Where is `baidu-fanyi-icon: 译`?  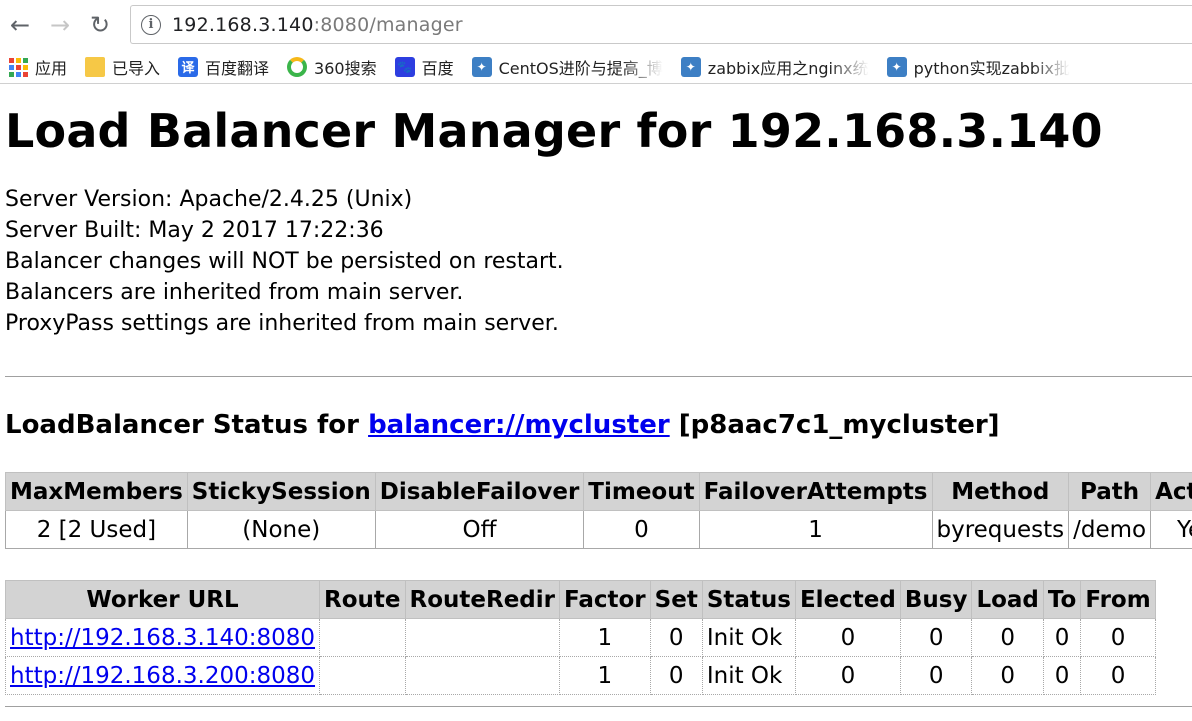
baidu-fanyi-icon: 译 is located at coordinates (188, 66).